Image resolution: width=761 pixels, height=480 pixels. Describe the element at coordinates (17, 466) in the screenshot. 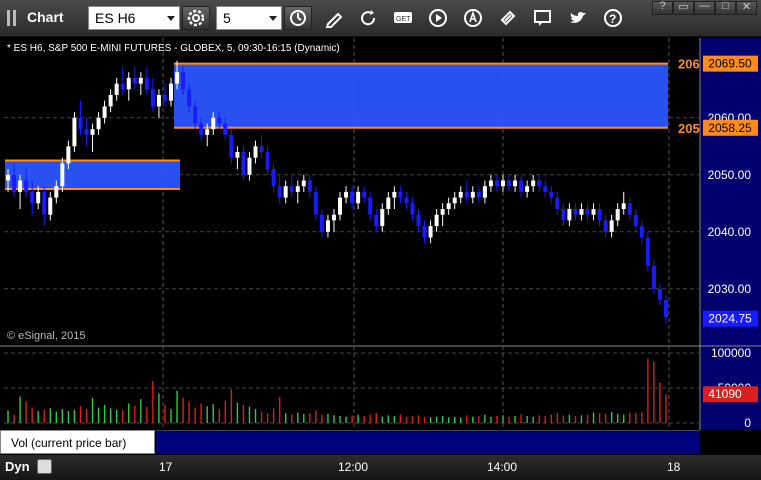

I see `dynamic-label: Dyn` at that location.